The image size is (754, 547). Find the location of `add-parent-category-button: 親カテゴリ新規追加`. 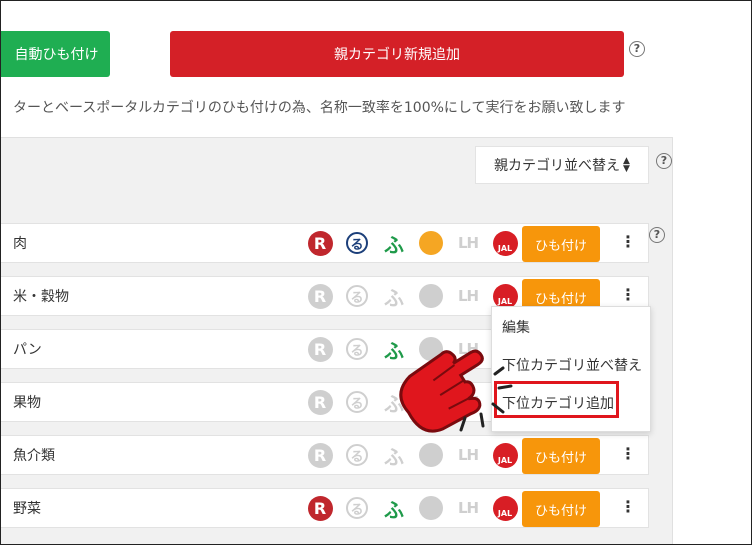

add-parent-category-button: 親カテゴリ新規追加 is located at coordinates (397, 54).